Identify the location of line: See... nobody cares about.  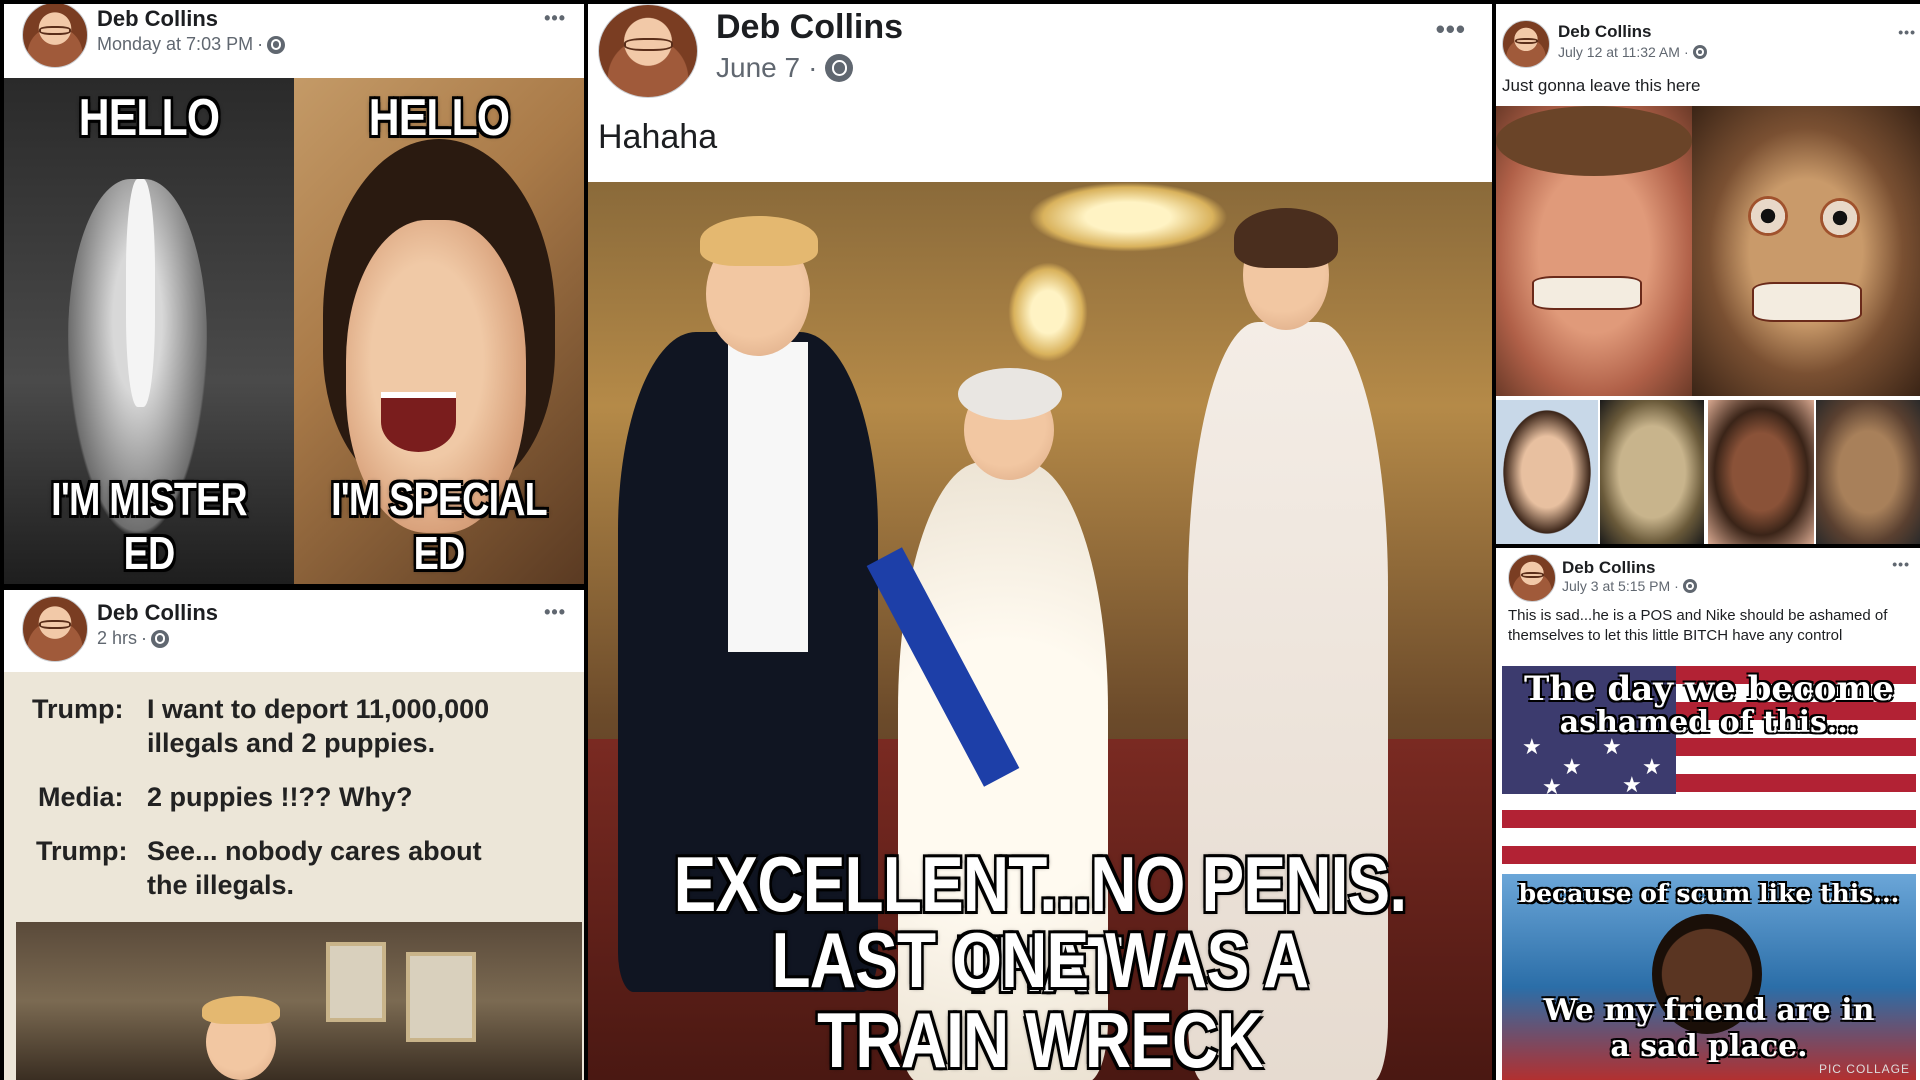
(314, 851).